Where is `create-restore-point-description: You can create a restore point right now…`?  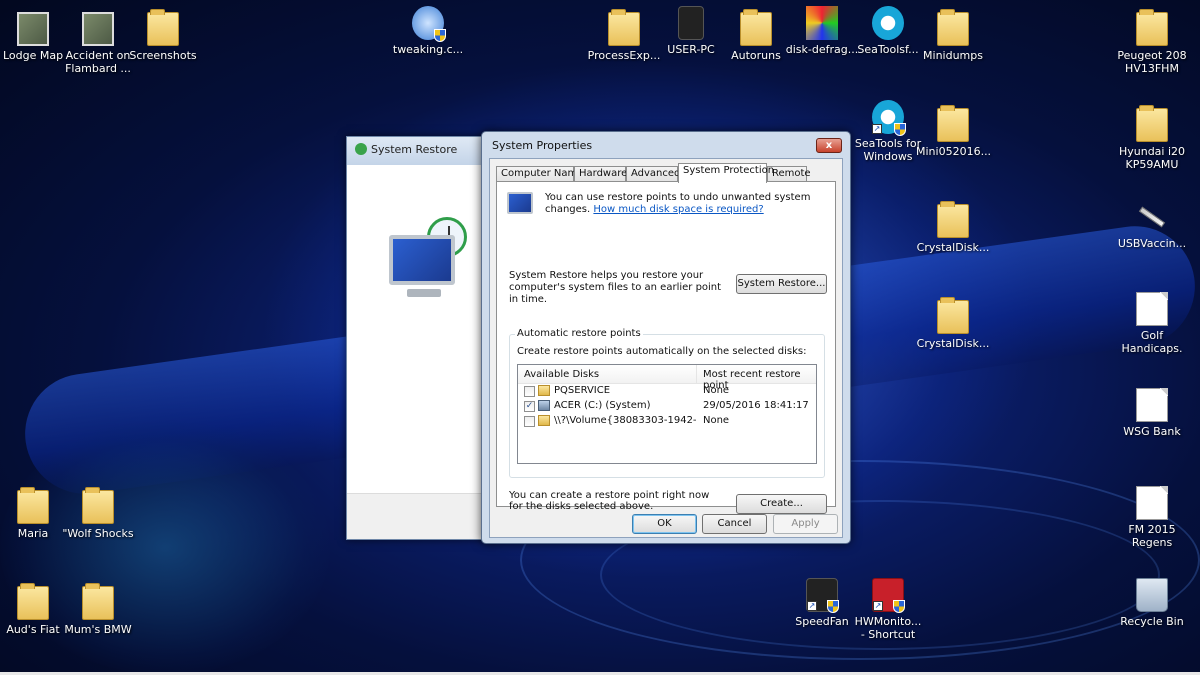 create-restore-point-description: You can create a restore point right now… is located at coordinates (609, 501).